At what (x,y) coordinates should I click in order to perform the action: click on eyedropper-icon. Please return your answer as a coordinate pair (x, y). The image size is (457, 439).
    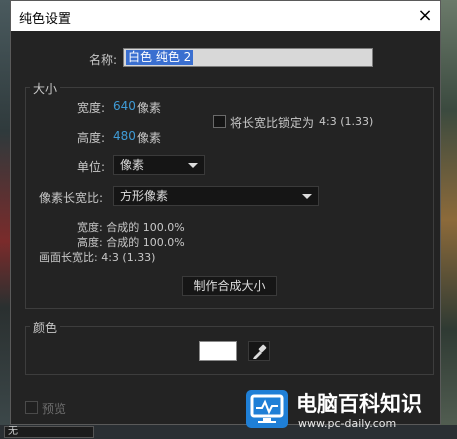
    Looking at the image, I should click on (260, 351).